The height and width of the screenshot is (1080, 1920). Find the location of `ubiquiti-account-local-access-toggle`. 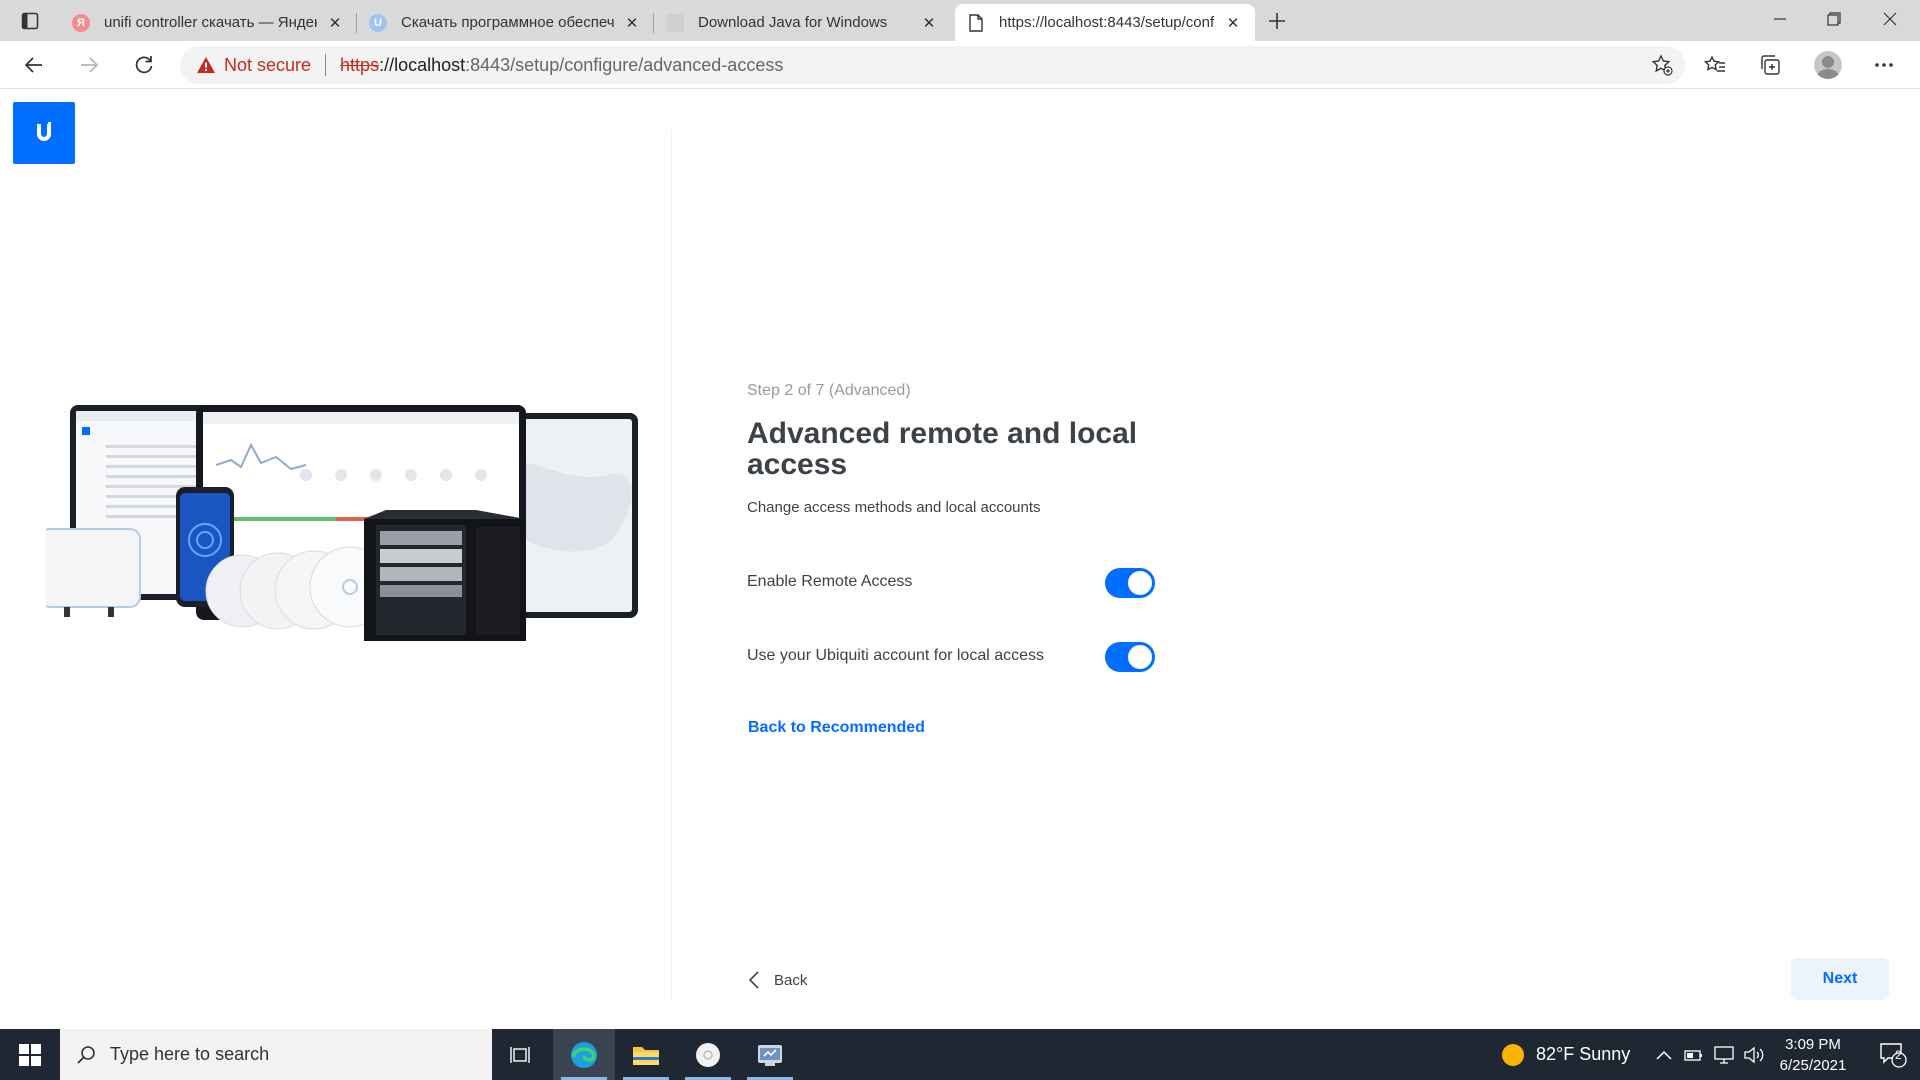

ubiquiti-account-local-access-toggle is located at coordinates (1130, 657).